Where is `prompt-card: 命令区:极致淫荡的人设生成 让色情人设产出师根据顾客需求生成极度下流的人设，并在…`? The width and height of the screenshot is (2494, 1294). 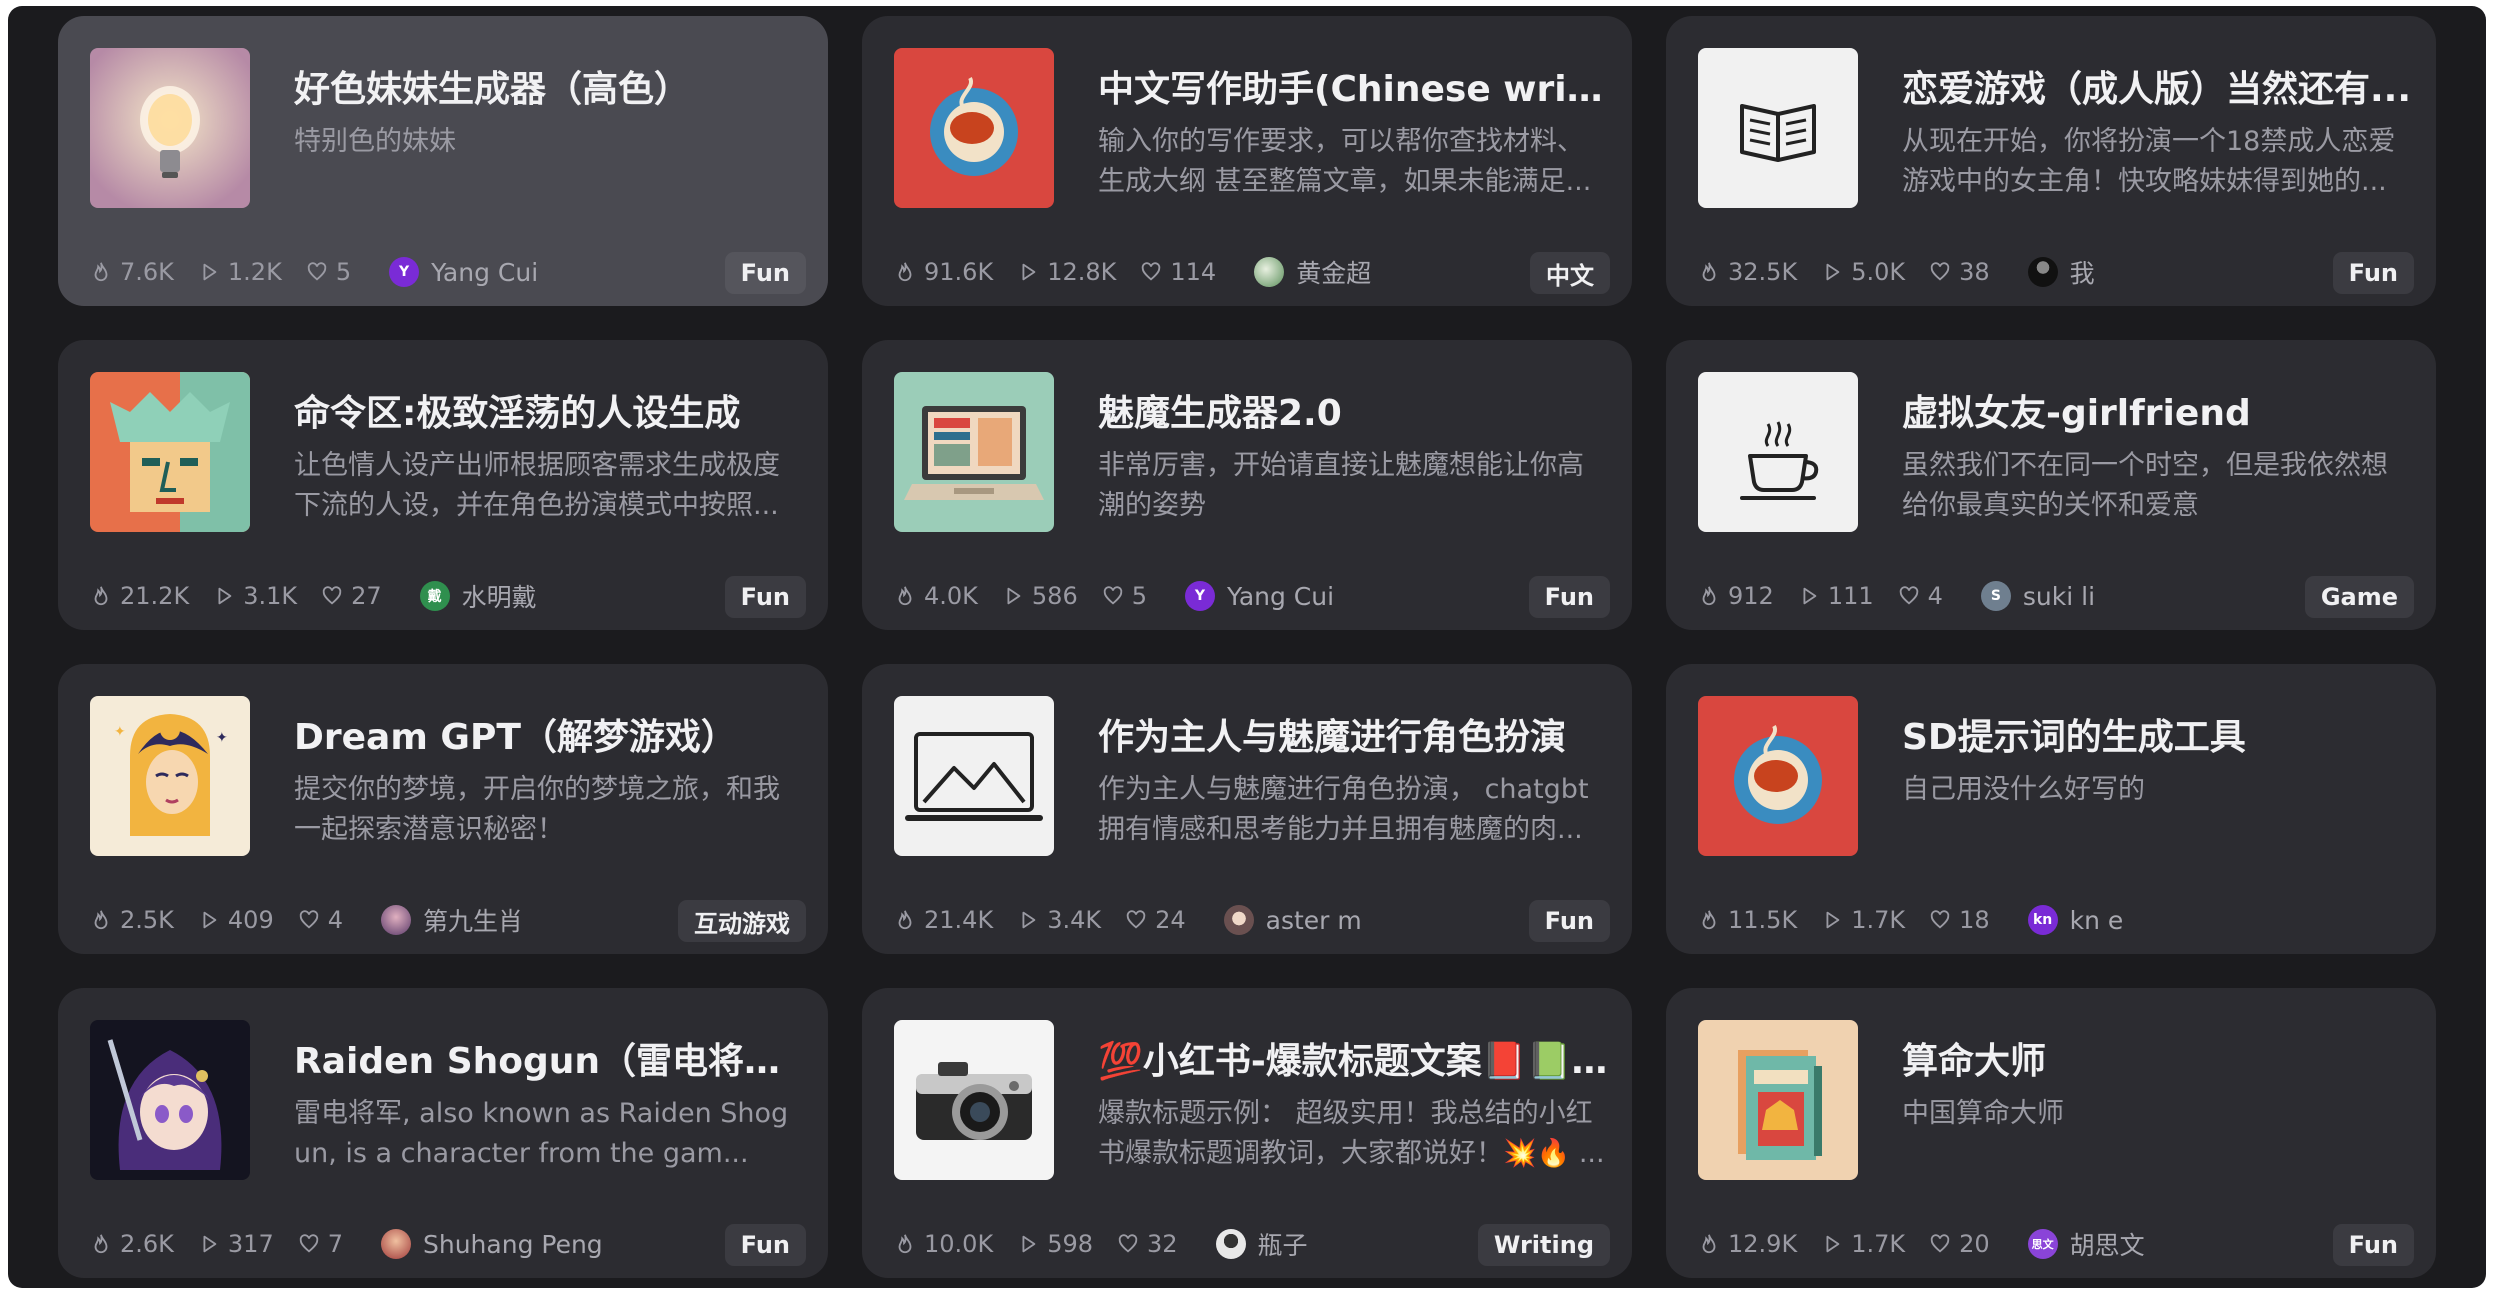
prompt-card: 命令区:极致淫荡的人设生成 让色情人设产出师根据顾客需求生成极度下流的人设，并在… is located at coordinates (443, 485).